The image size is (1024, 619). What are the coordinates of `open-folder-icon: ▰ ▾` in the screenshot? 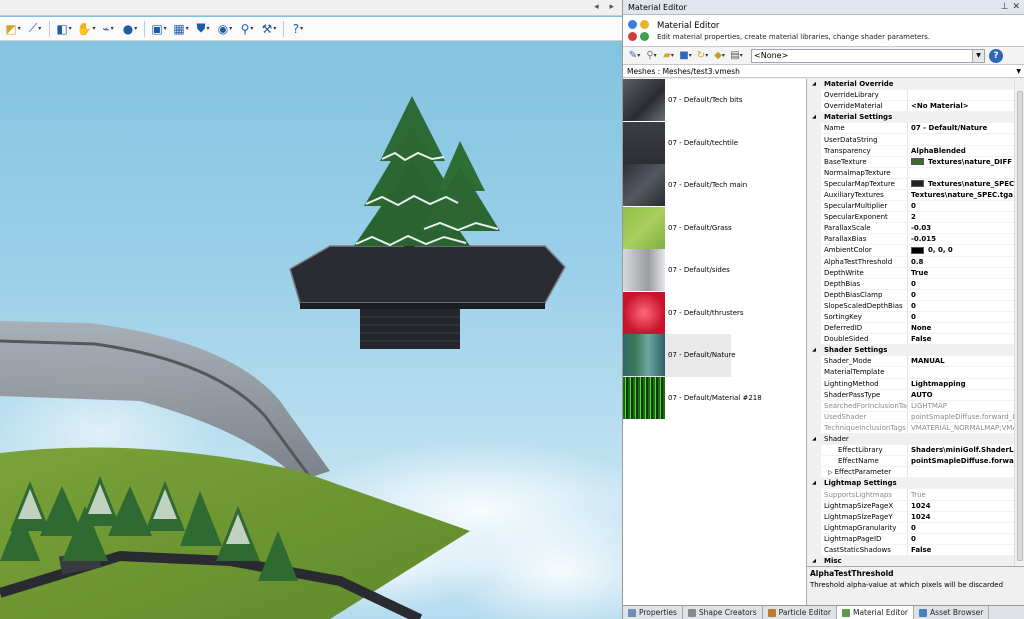 It's located at (668, 56).